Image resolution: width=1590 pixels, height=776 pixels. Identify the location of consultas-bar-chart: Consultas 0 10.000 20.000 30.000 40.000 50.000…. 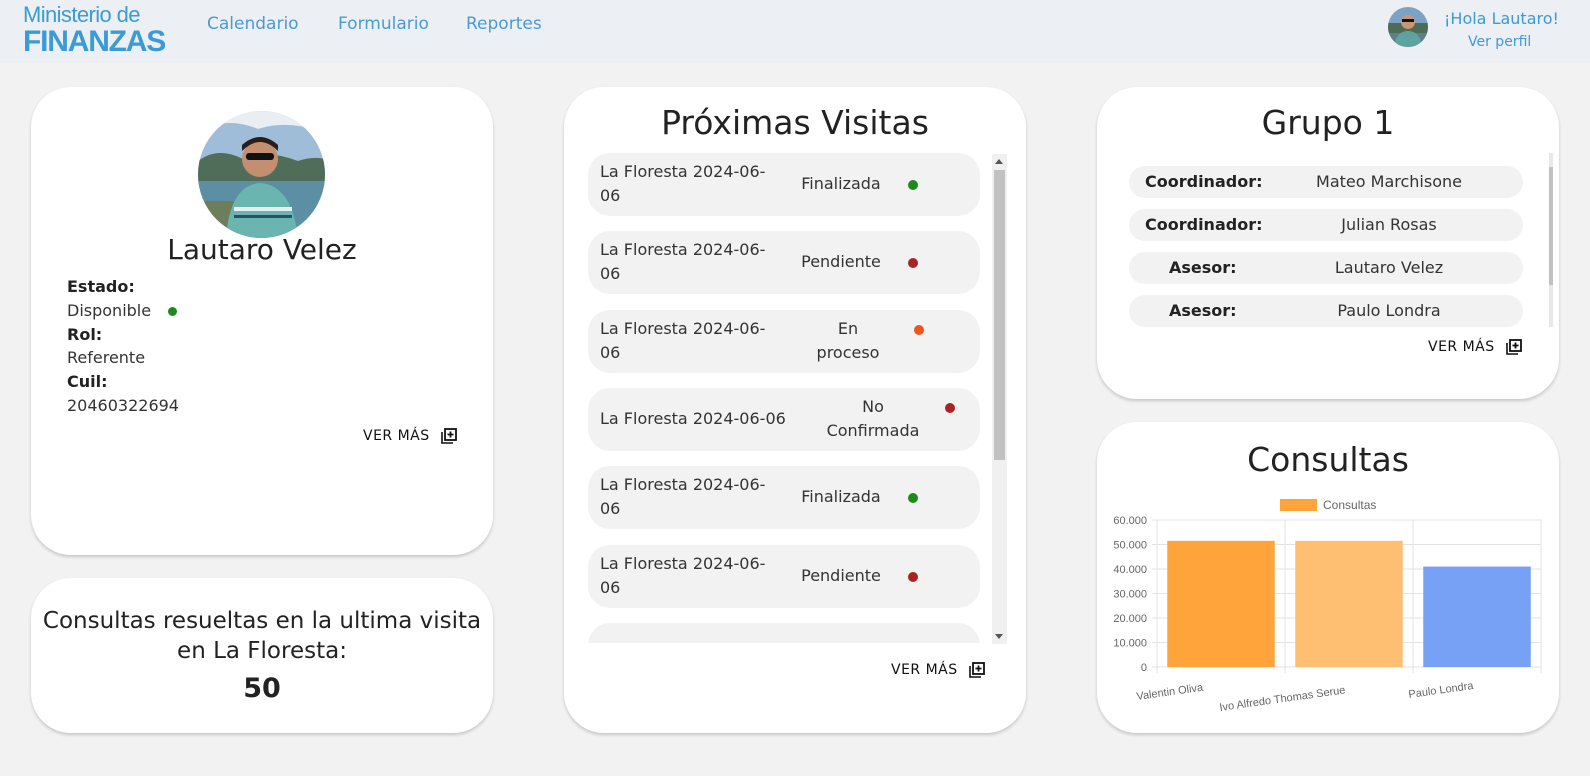
(1327, 606).